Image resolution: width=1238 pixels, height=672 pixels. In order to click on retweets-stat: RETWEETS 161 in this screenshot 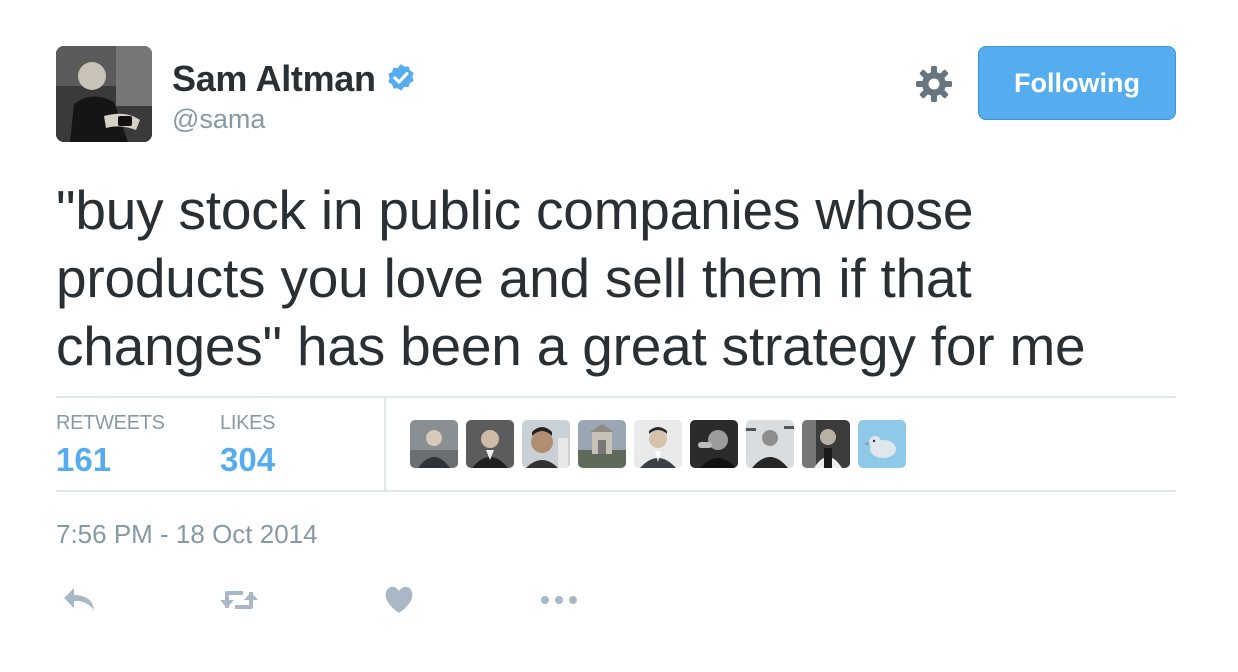, I will do `click(110, 445)`.